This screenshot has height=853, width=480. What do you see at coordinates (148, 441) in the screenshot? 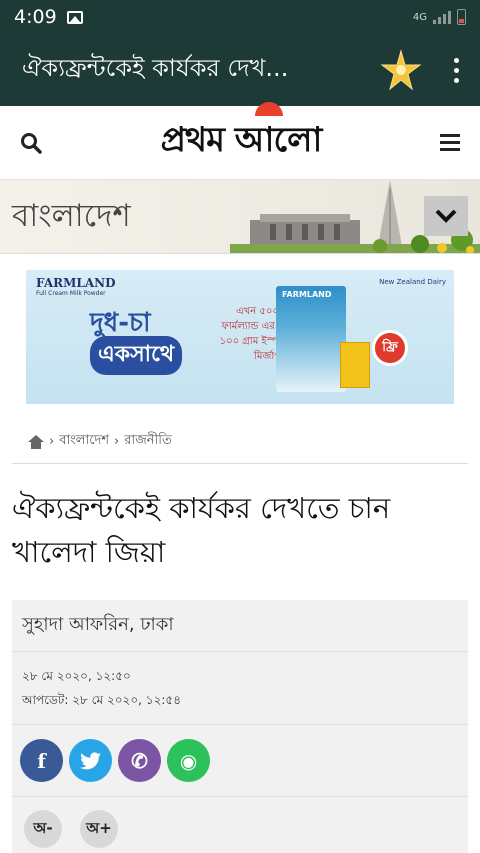
I see `breadcrumb-item-politics: রাজনীতি` at bounding box center [148, 441].